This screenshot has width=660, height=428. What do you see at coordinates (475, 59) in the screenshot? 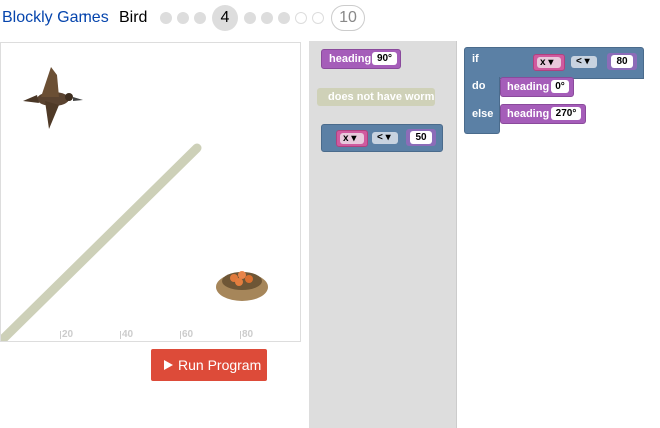
I see `if-label: if` at bounding box center [475, 59].